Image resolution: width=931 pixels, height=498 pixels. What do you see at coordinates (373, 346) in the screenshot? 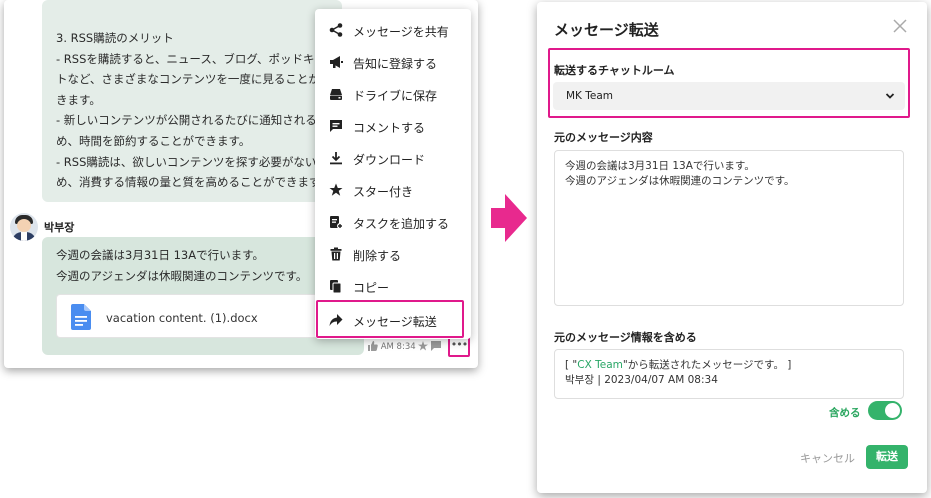
I see `thumbs-up-icon` at bounding box center [373, 346].